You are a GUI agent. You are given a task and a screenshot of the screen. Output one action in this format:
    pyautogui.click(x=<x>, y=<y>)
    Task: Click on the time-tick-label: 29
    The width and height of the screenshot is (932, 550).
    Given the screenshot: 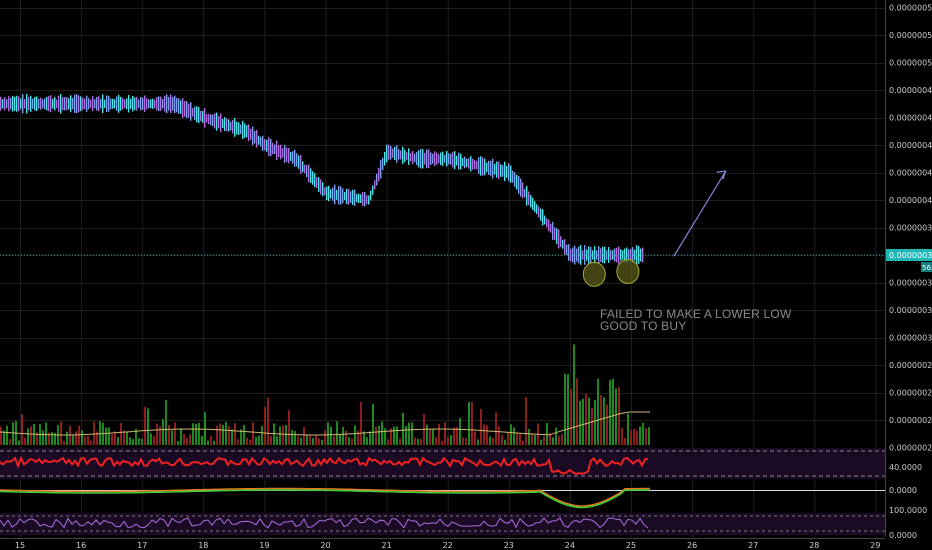 What is the action you would take?
    pyautogui.click(x=875, y=545)
    